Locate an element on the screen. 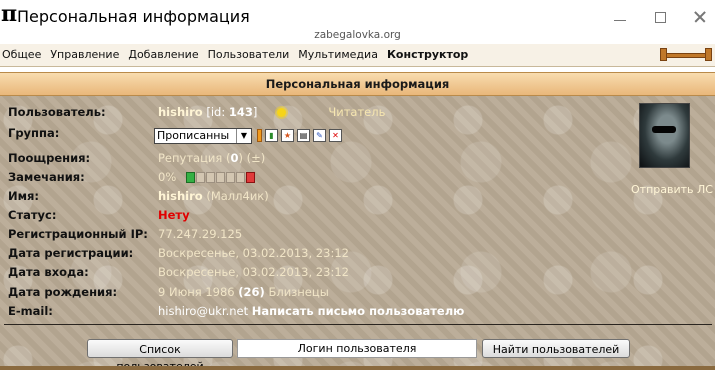  birth-value: 9 Июня 1986 (26) Близнецы is located at coordinates (243, 292).